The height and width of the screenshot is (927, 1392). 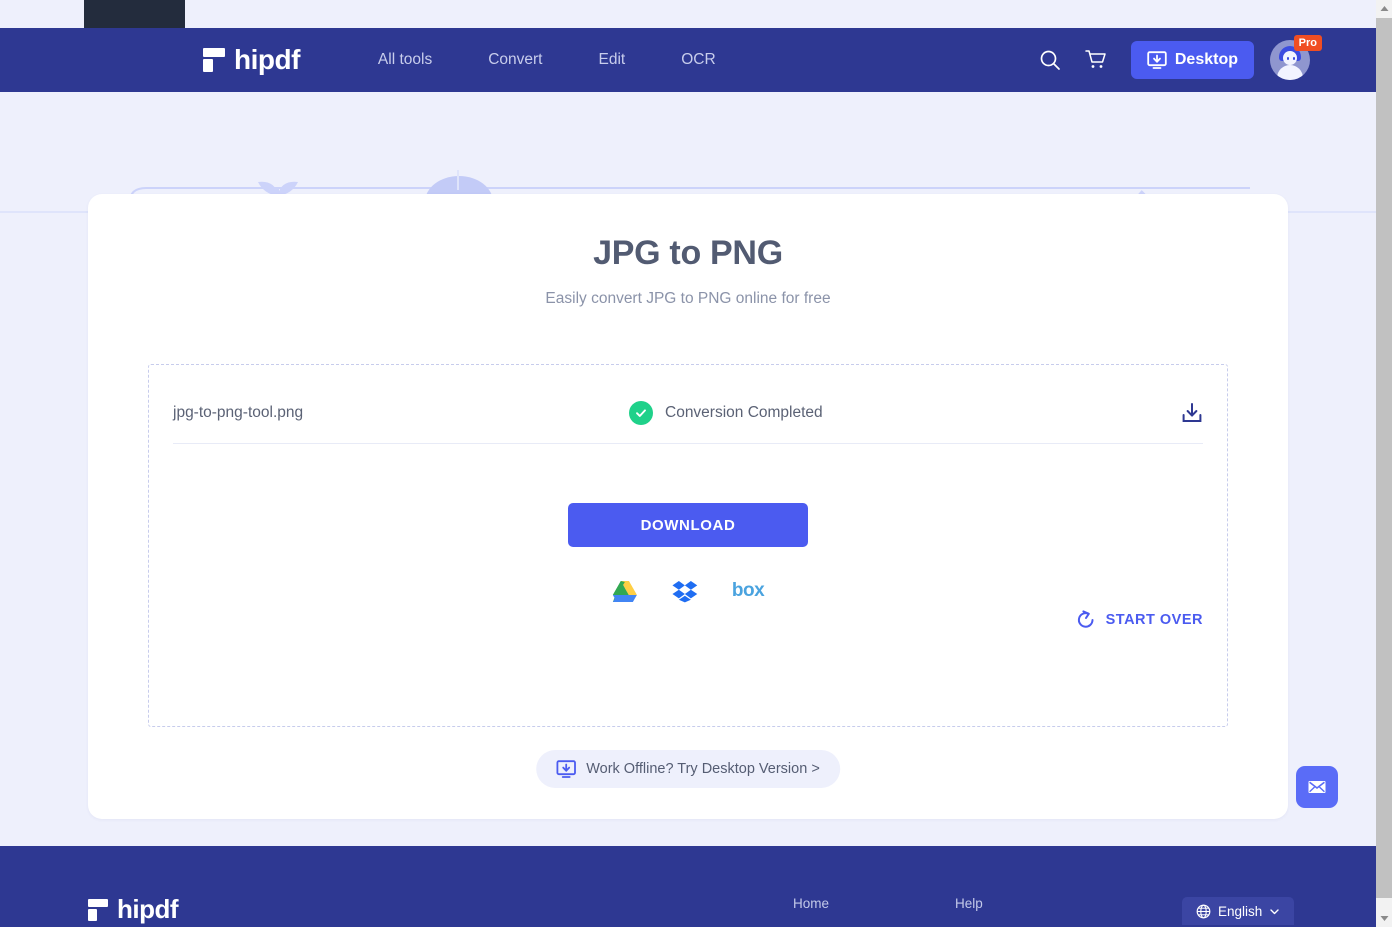 What do you see at coordinates (696, 14) in the screenshot?
I see `top-strip` at bounding box center [696, 14].